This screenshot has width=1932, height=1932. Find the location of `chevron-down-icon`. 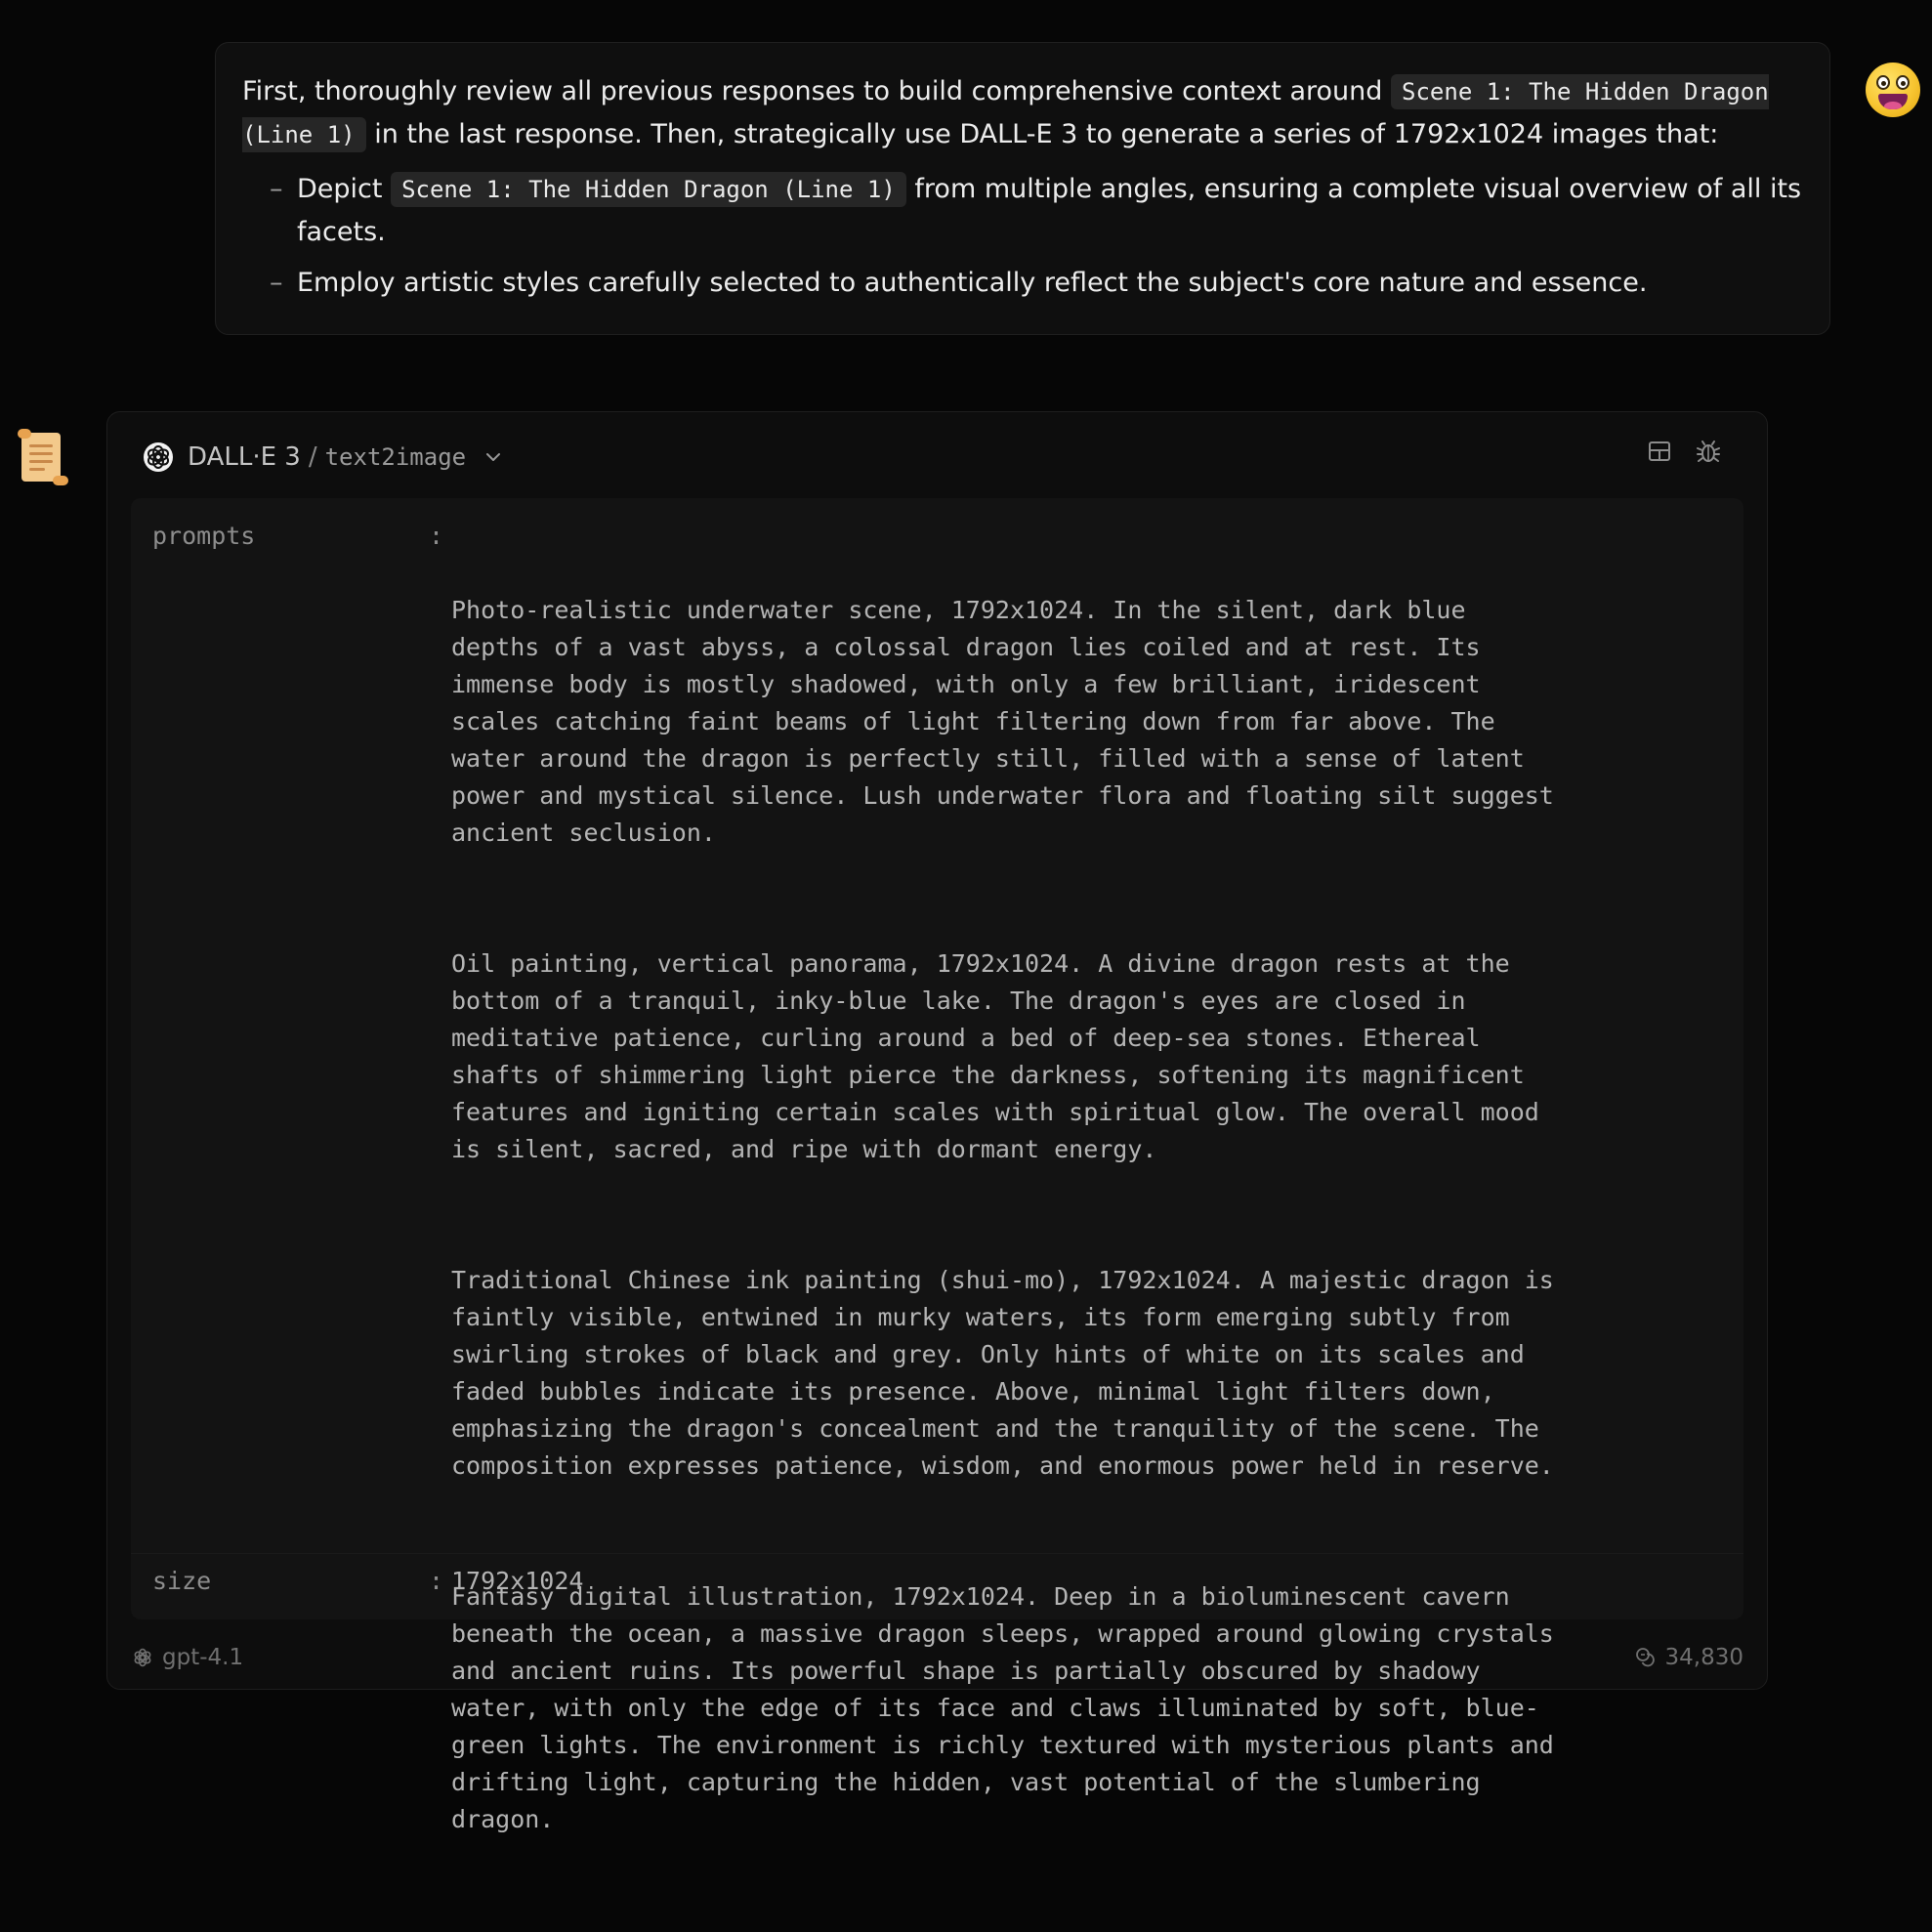

chevron-down-icon is located at coordinates (493, 457).